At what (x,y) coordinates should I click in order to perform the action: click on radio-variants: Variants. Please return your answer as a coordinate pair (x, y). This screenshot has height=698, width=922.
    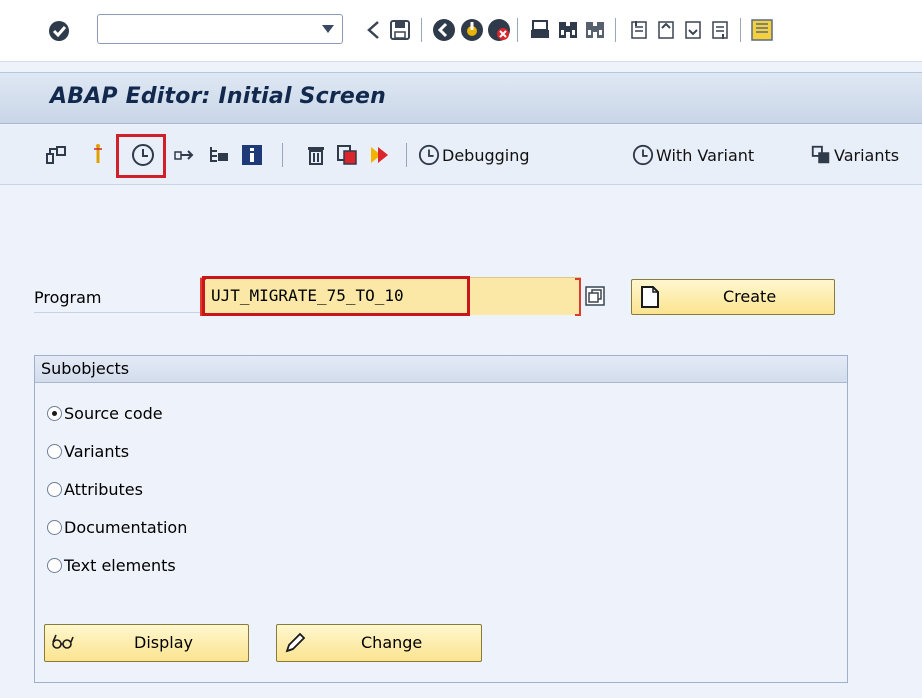
    Looking at the image, I should click on (88, 451).